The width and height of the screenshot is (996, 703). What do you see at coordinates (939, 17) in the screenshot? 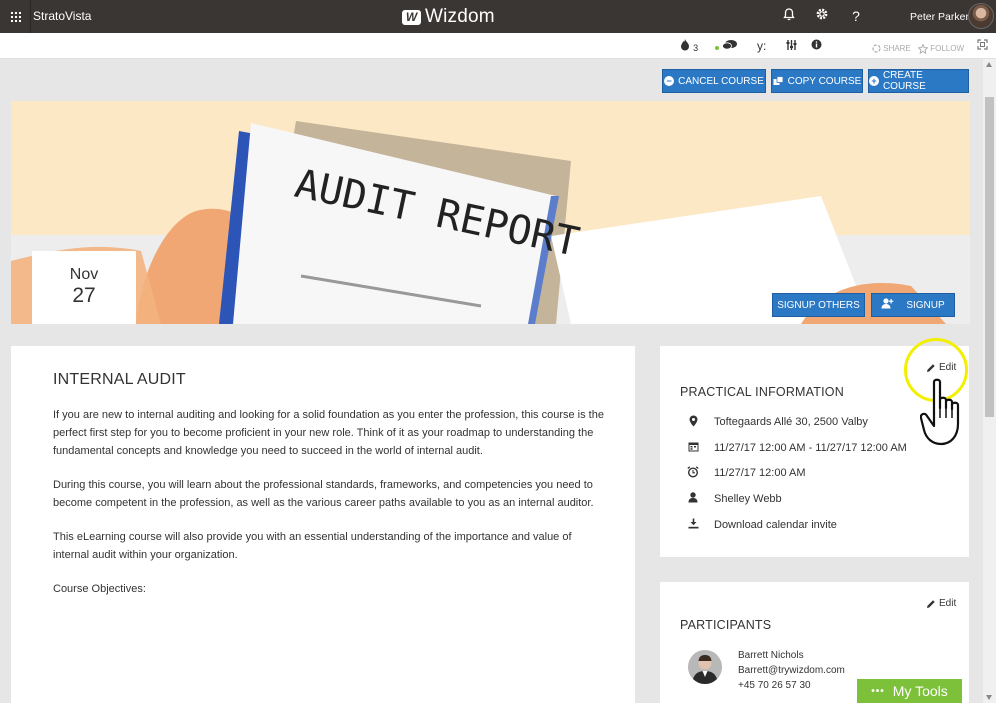
I see `user-name: Peter Parker` at bounding box center [939, 17].